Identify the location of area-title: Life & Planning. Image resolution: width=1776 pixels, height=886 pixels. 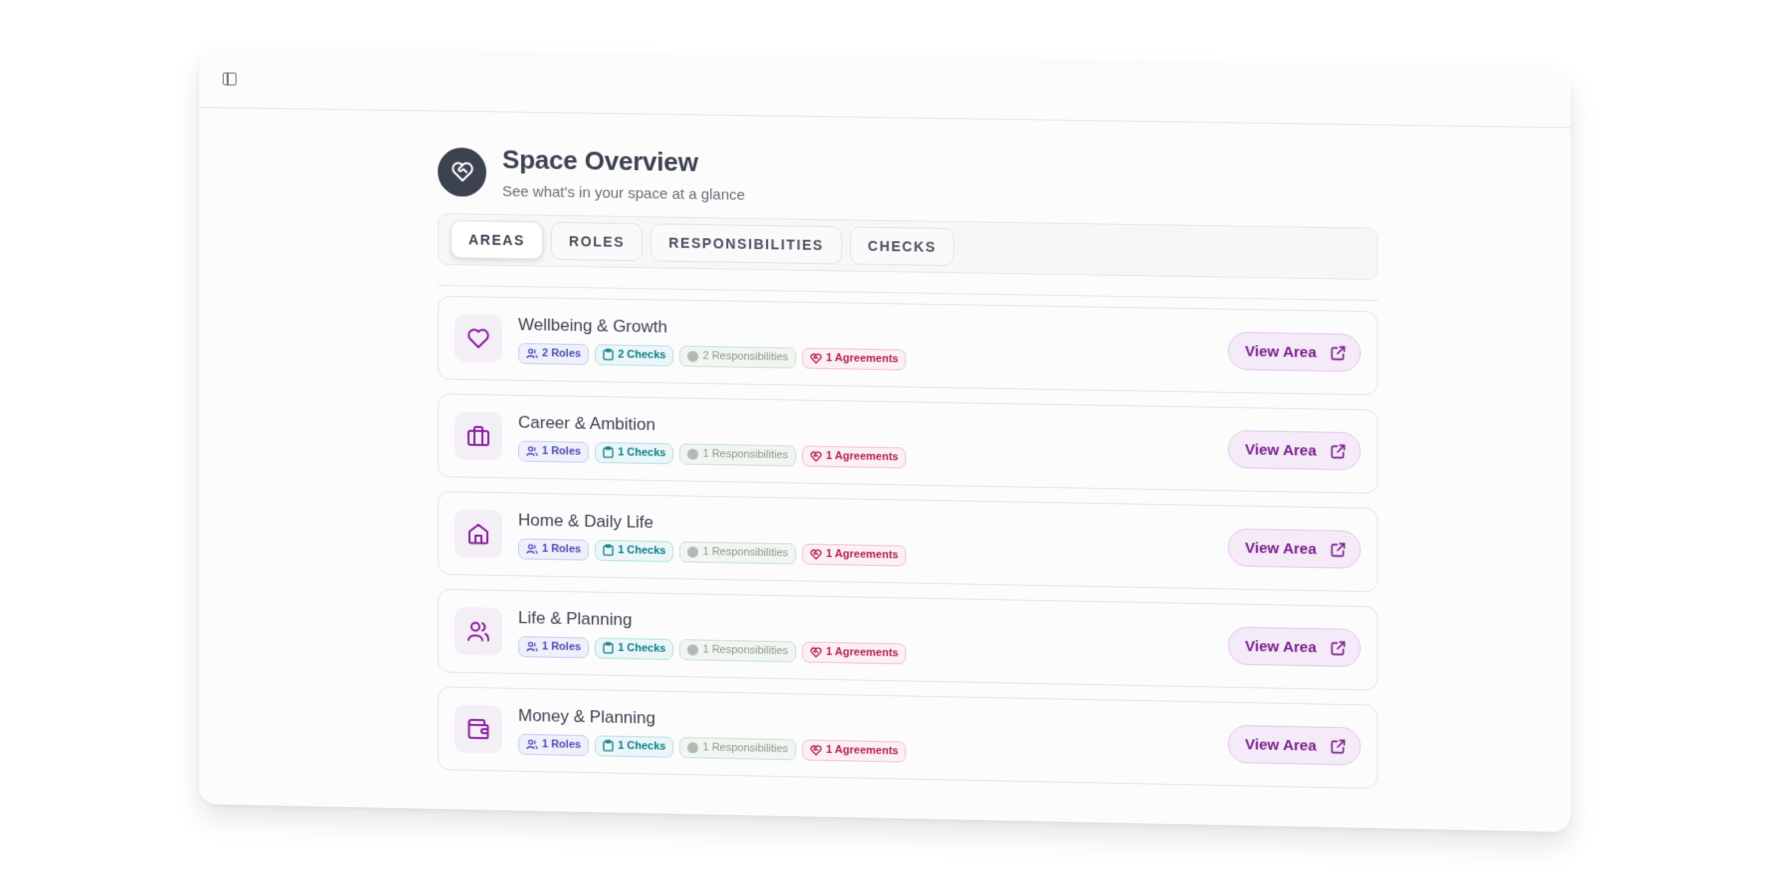
(575, 618).